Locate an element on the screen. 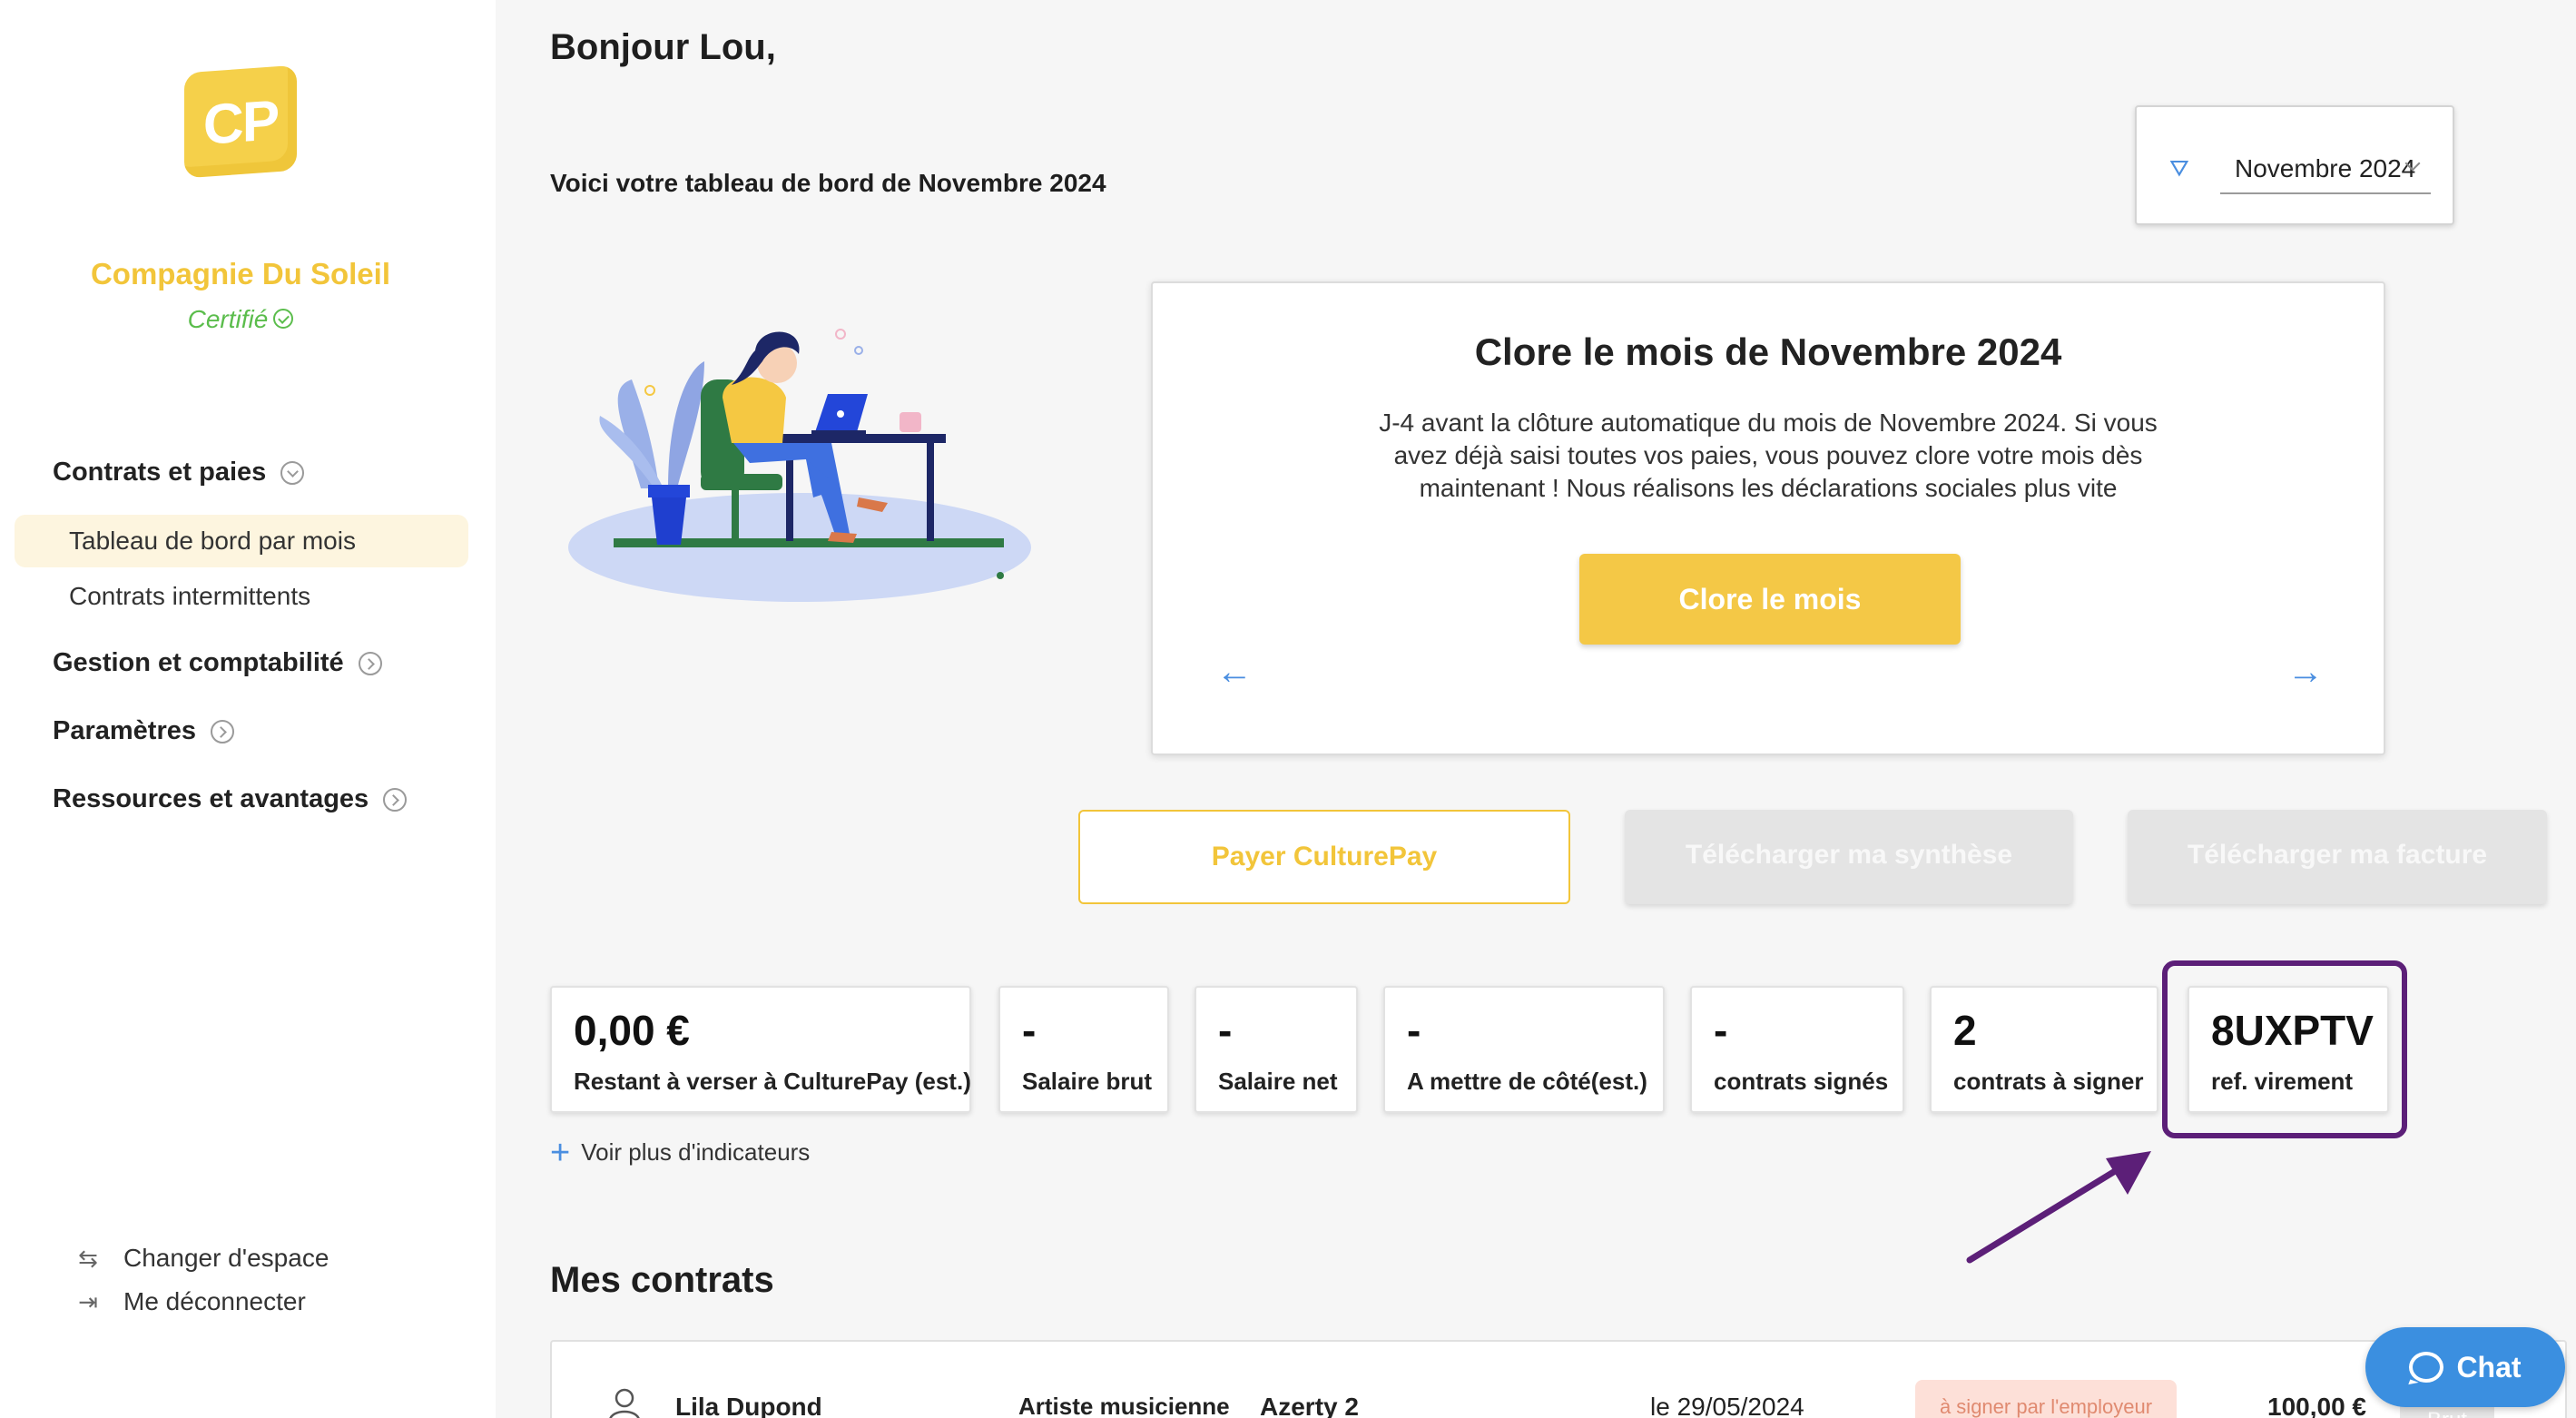  kpi-value: 2 is located at coordinates (1965, 1030).